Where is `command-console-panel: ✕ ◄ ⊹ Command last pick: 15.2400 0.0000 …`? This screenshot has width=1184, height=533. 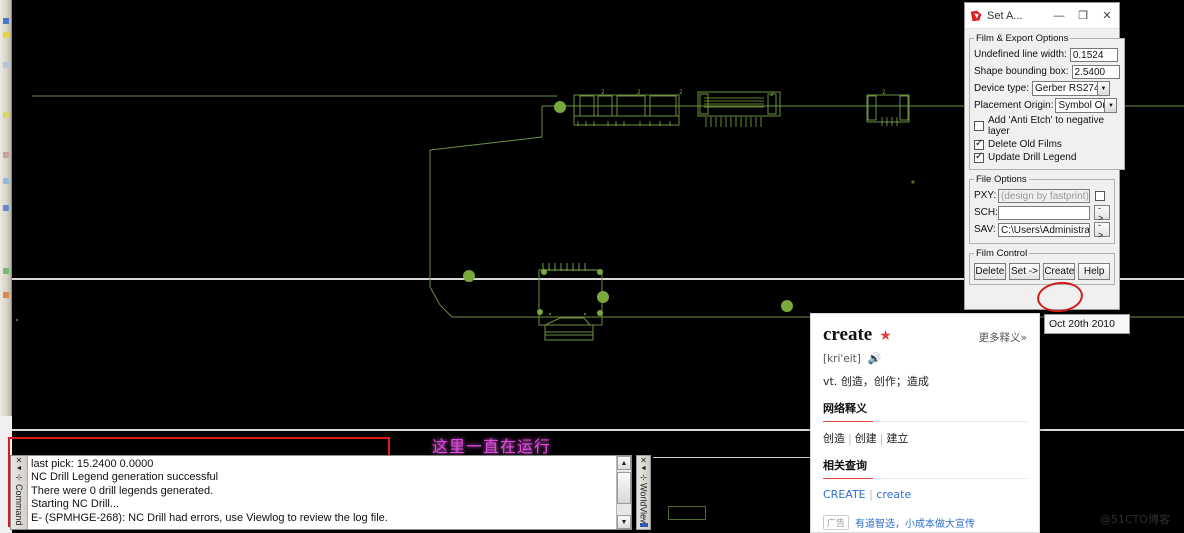 command-console-panel: ✕ ◄ ⊹ Command last pick: 15.2400 0.0000 … is located at coordinates (321, 492).